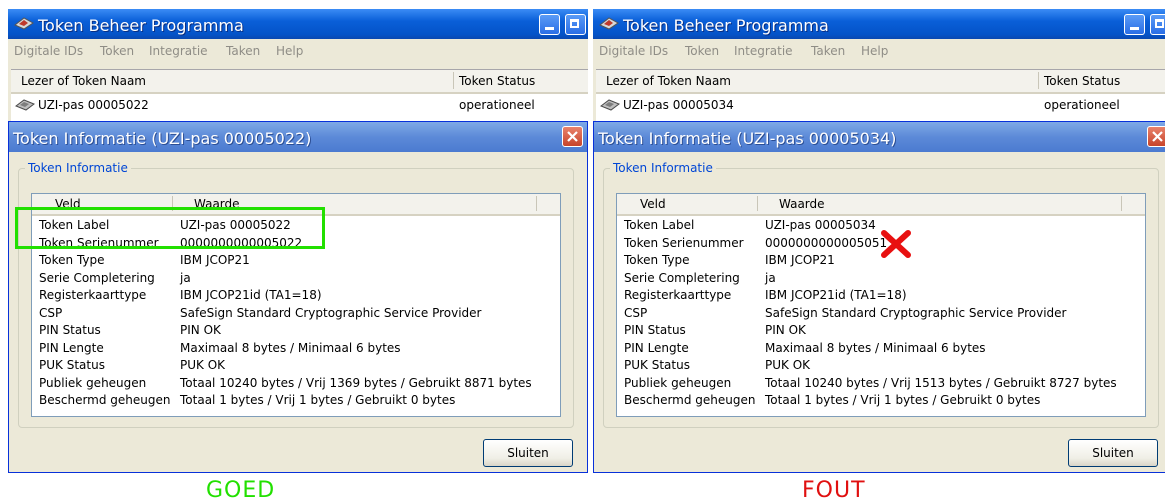 Image resolution: width=1165 pixels, height=503 pixels. What do you see at coordinates (141, 25) in the screenshot?
I see `app-title: Token Beheer Programma` at bounding box center [141, 25].